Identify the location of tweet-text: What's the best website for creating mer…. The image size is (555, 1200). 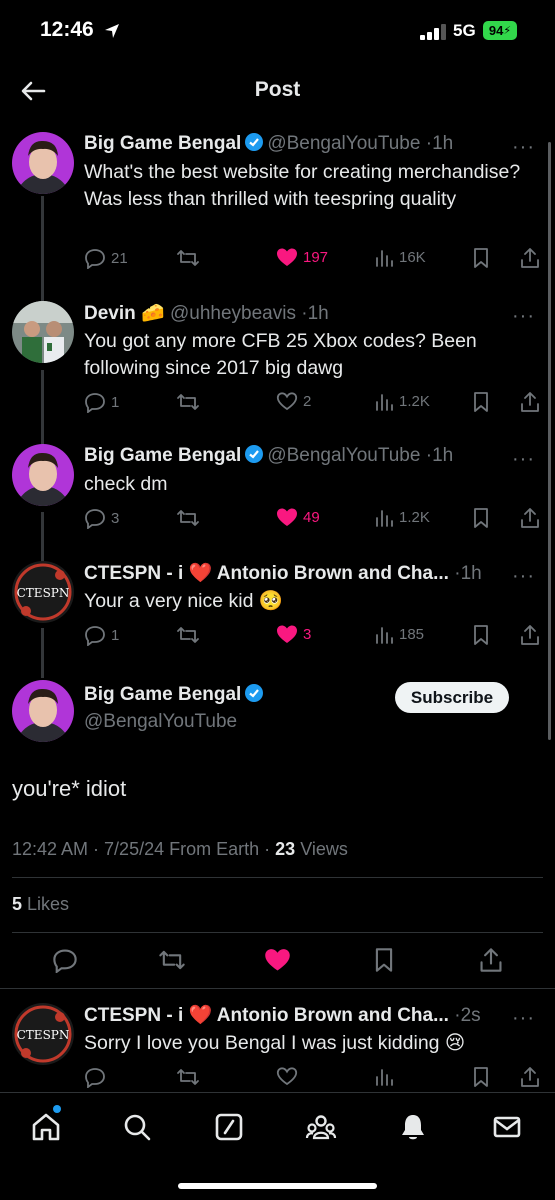
(302, 185).